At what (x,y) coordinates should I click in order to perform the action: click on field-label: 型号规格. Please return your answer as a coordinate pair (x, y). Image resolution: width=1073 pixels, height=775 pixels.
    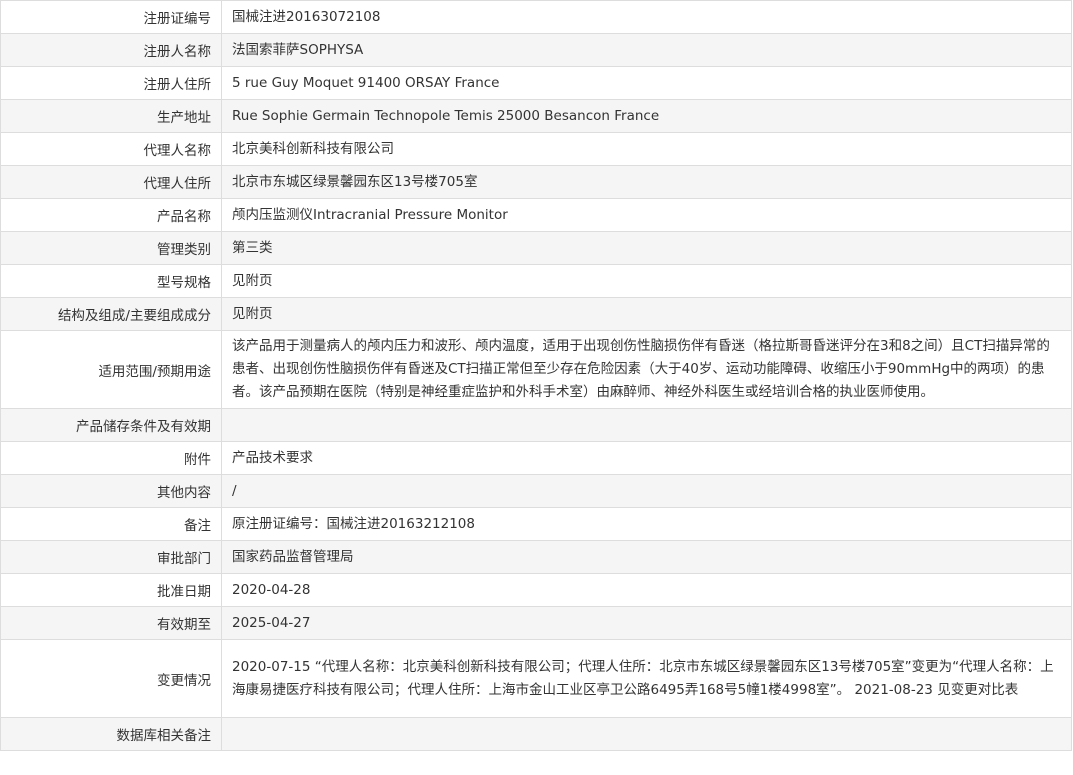
    Looking at the image, I should click on (111, 281).